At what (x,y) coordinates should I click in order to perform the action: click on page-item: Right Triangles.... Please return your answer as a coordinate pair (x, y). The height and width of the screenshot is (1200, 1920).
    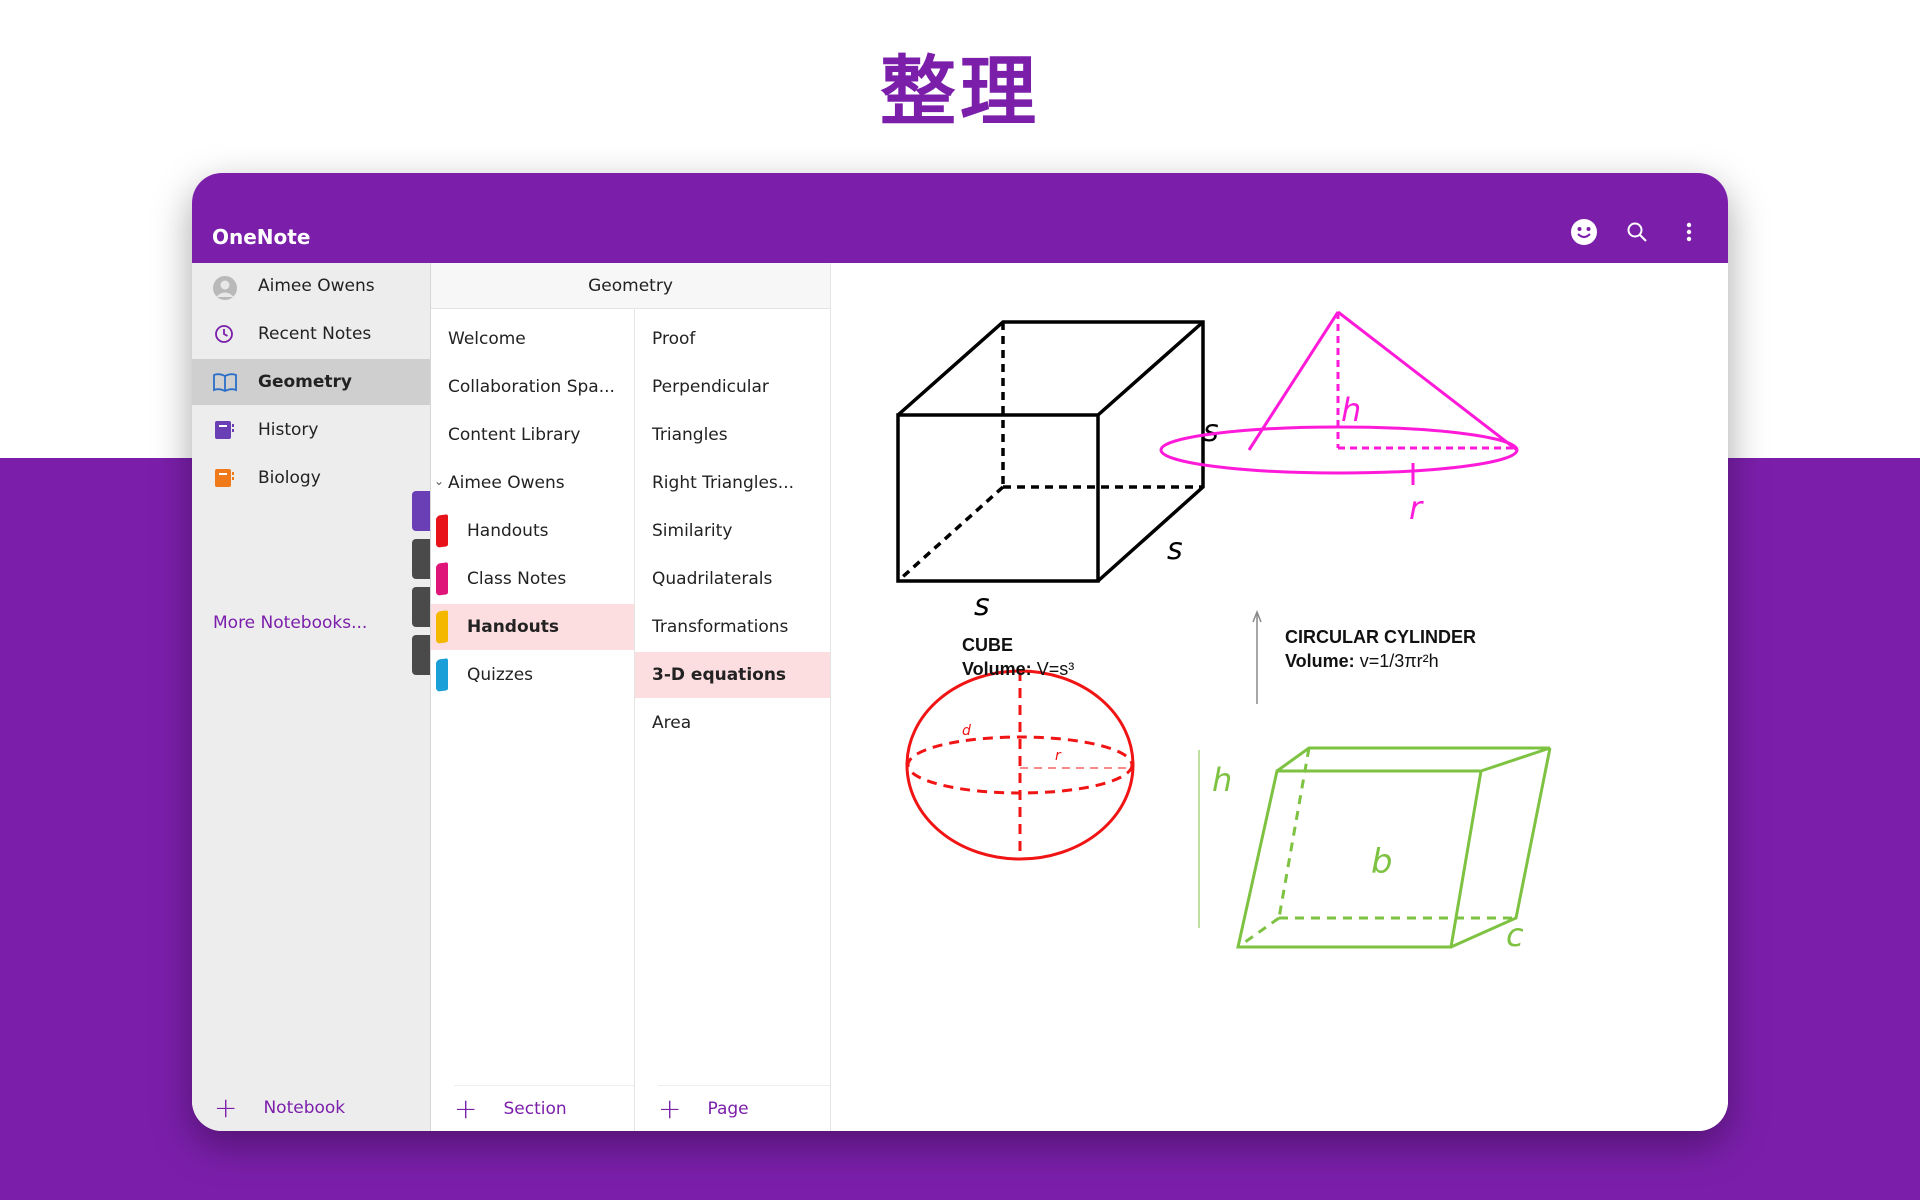
    Looking at the image, I should click on (732, 483).